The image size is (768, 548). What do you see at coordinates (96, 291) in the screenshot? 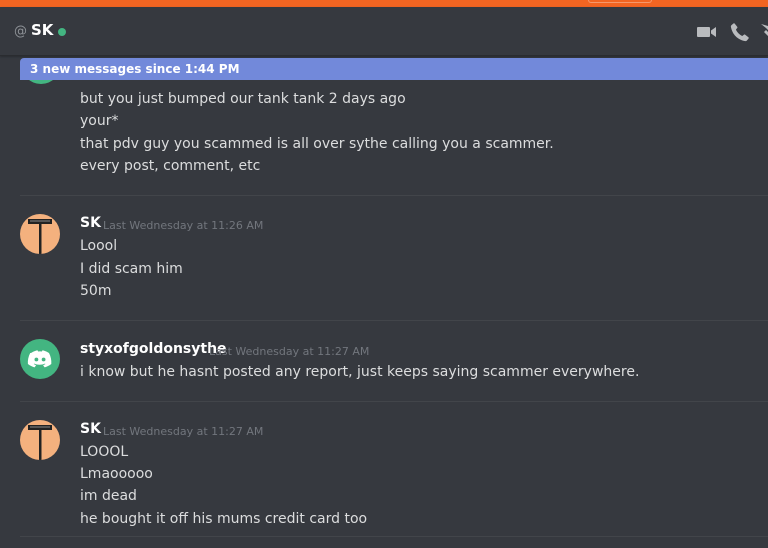
I see `message-line: 50m` at bounding box center [96, 291].